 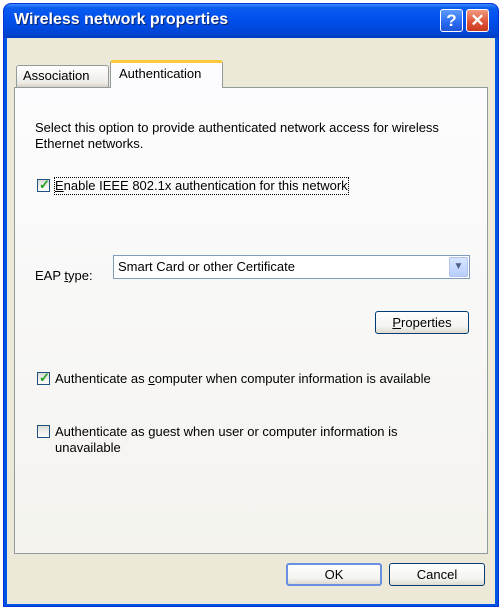 I want to click on help-button: ?, so click(x=451, y=20).